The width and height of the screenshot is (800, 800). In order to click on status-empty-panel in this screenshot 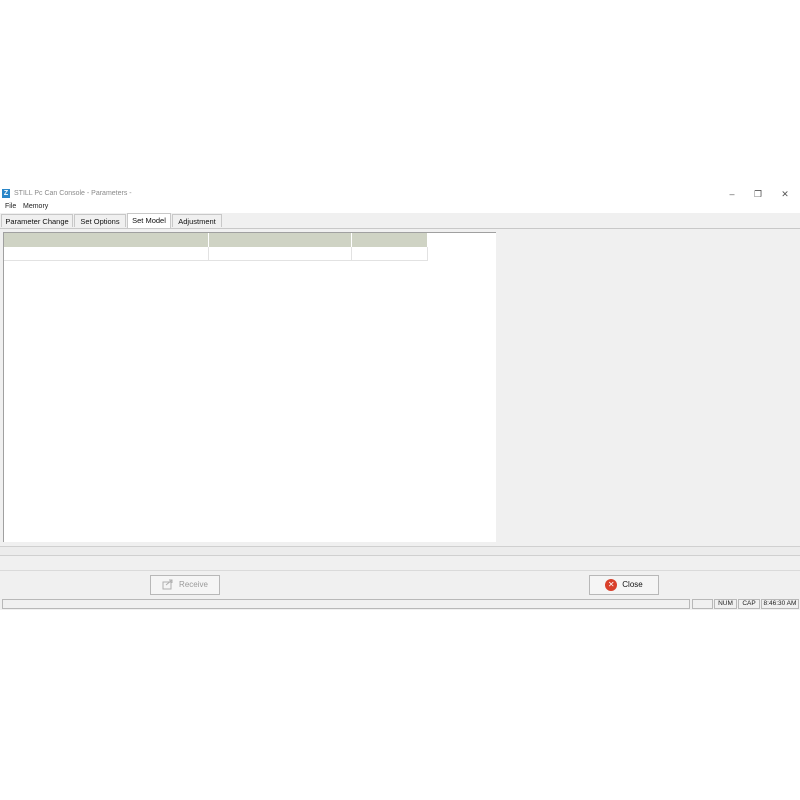, I will do `click(702, 604)`.